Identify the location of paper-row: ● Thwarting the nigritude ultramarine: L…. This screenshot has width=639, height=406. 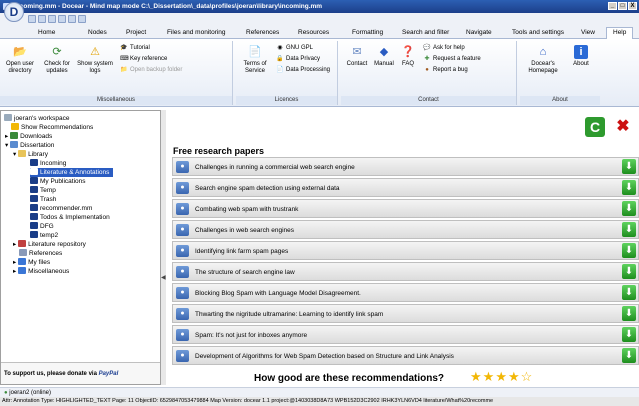
(405, 313).